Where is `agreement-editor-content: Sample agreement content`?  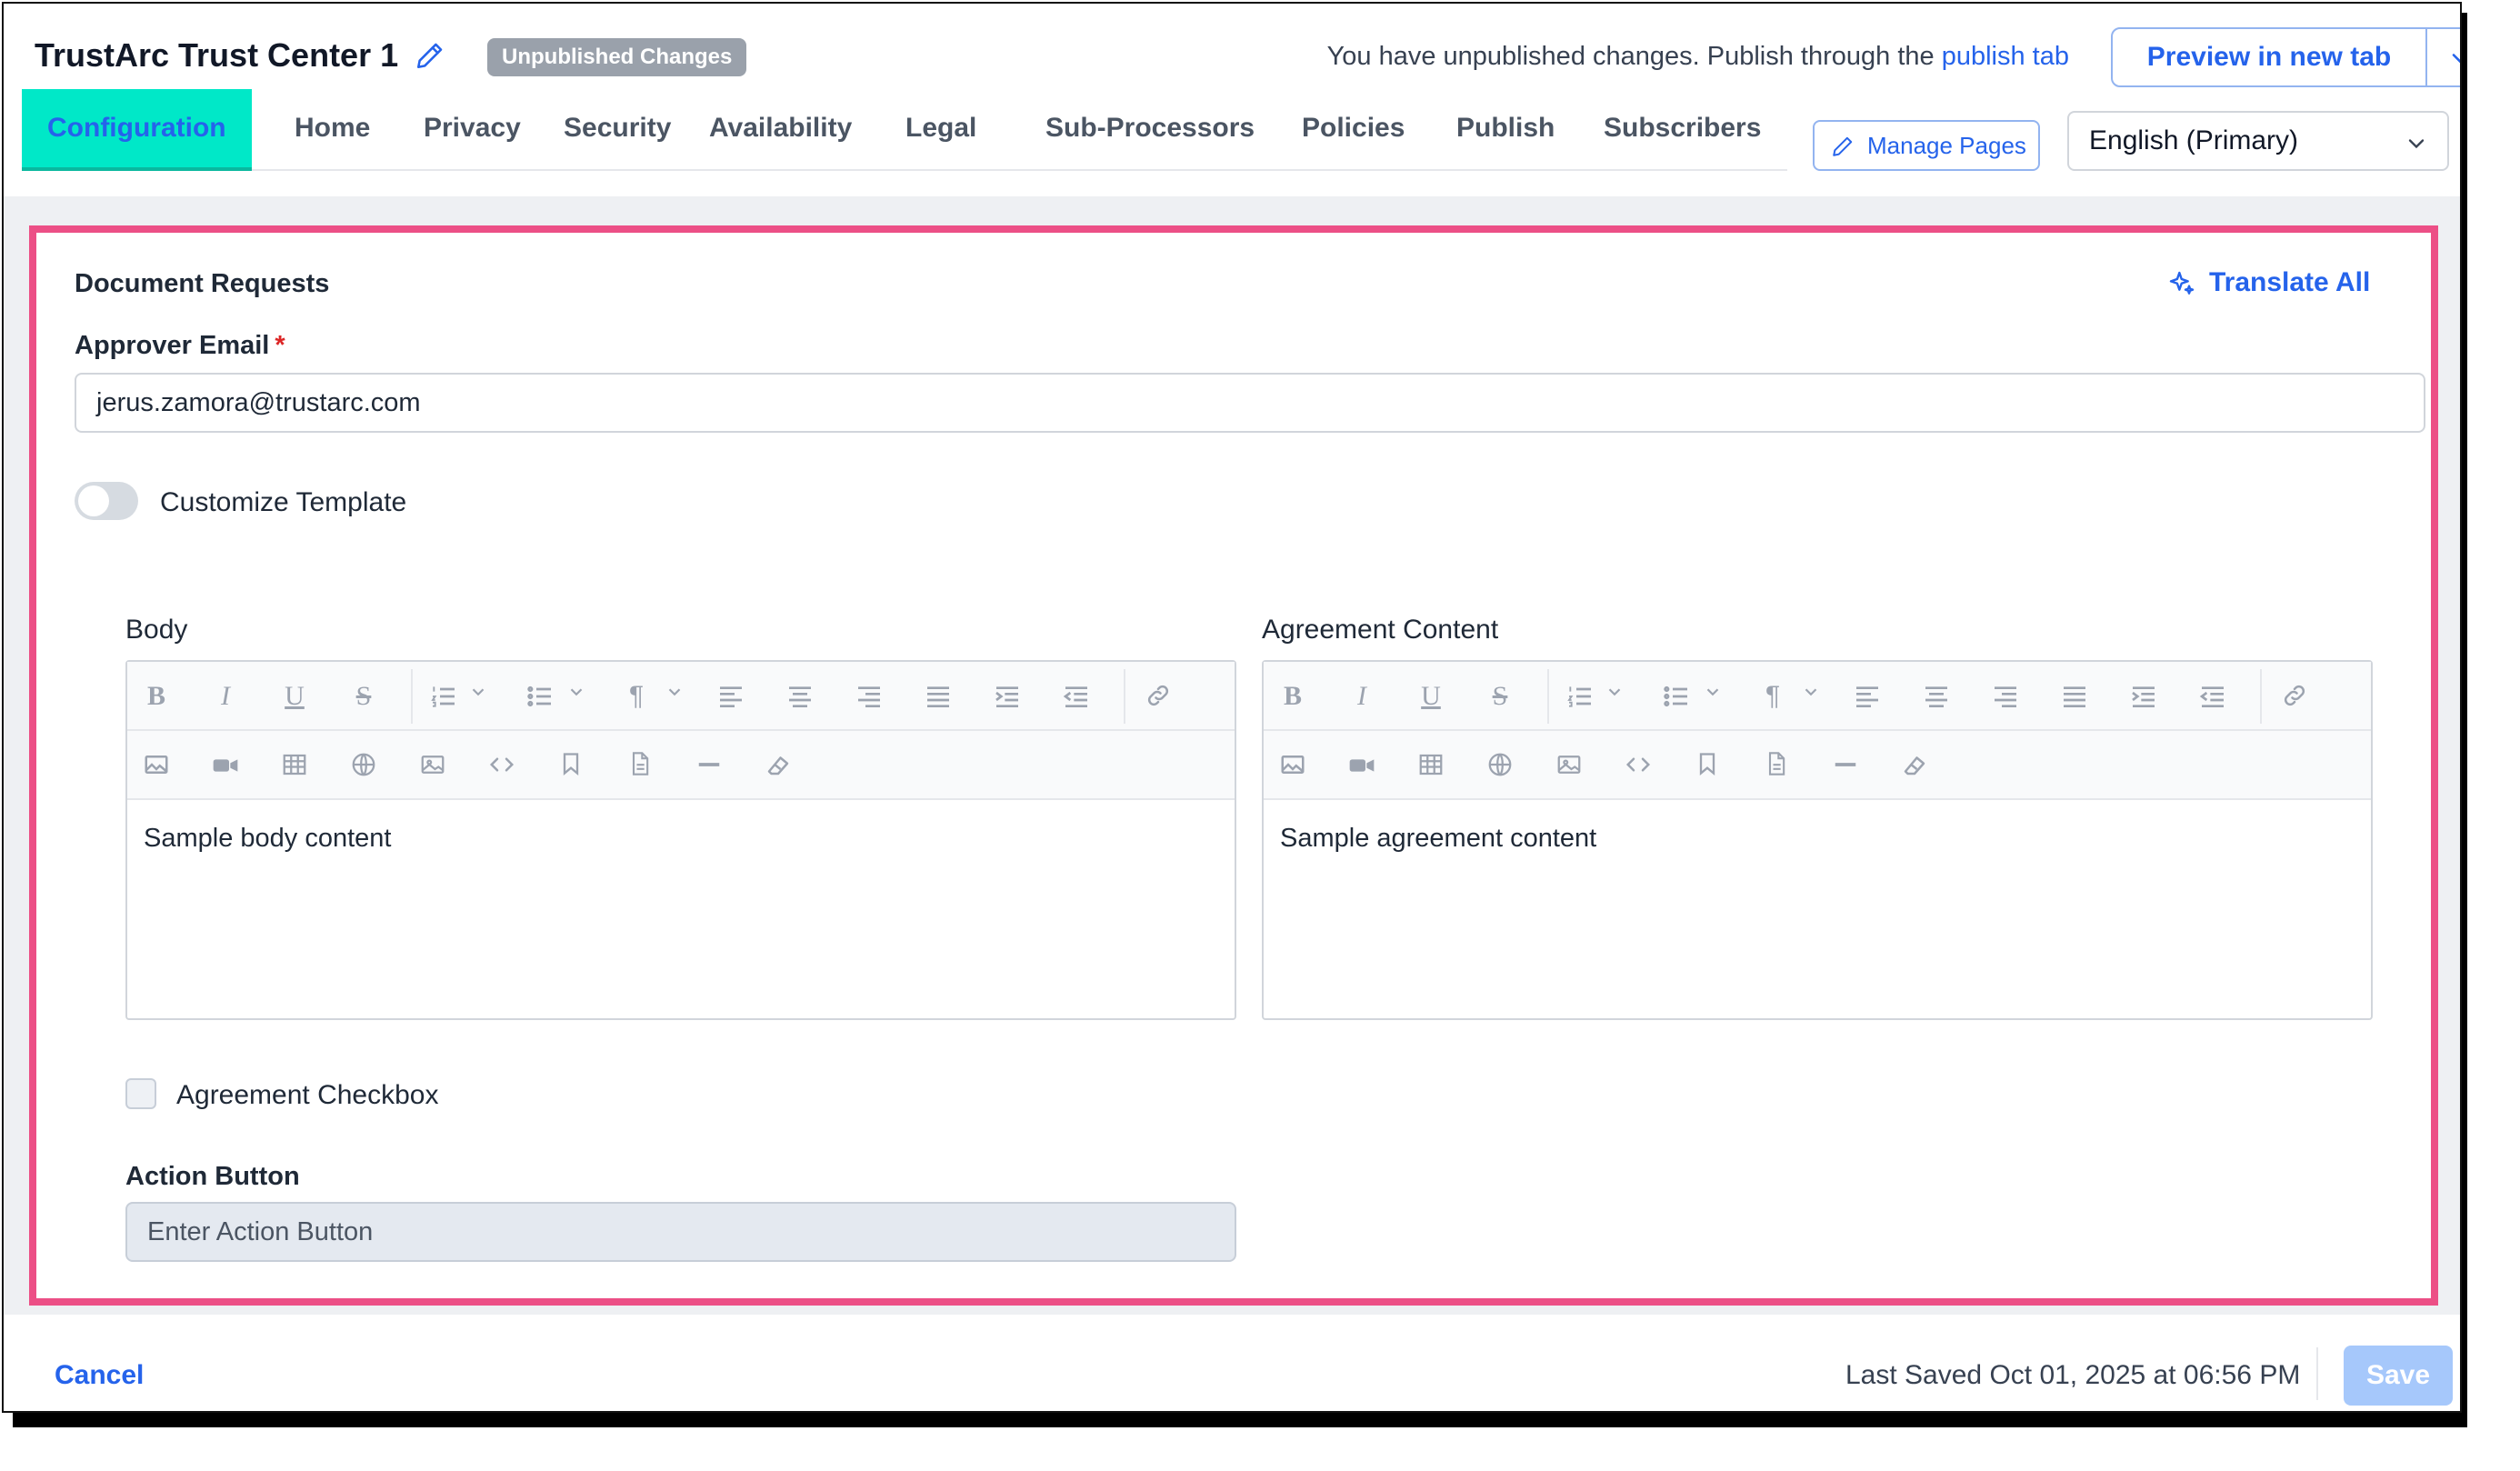
agreement-editor-content: Sample agreement content is located at coordinates (1438, 839).